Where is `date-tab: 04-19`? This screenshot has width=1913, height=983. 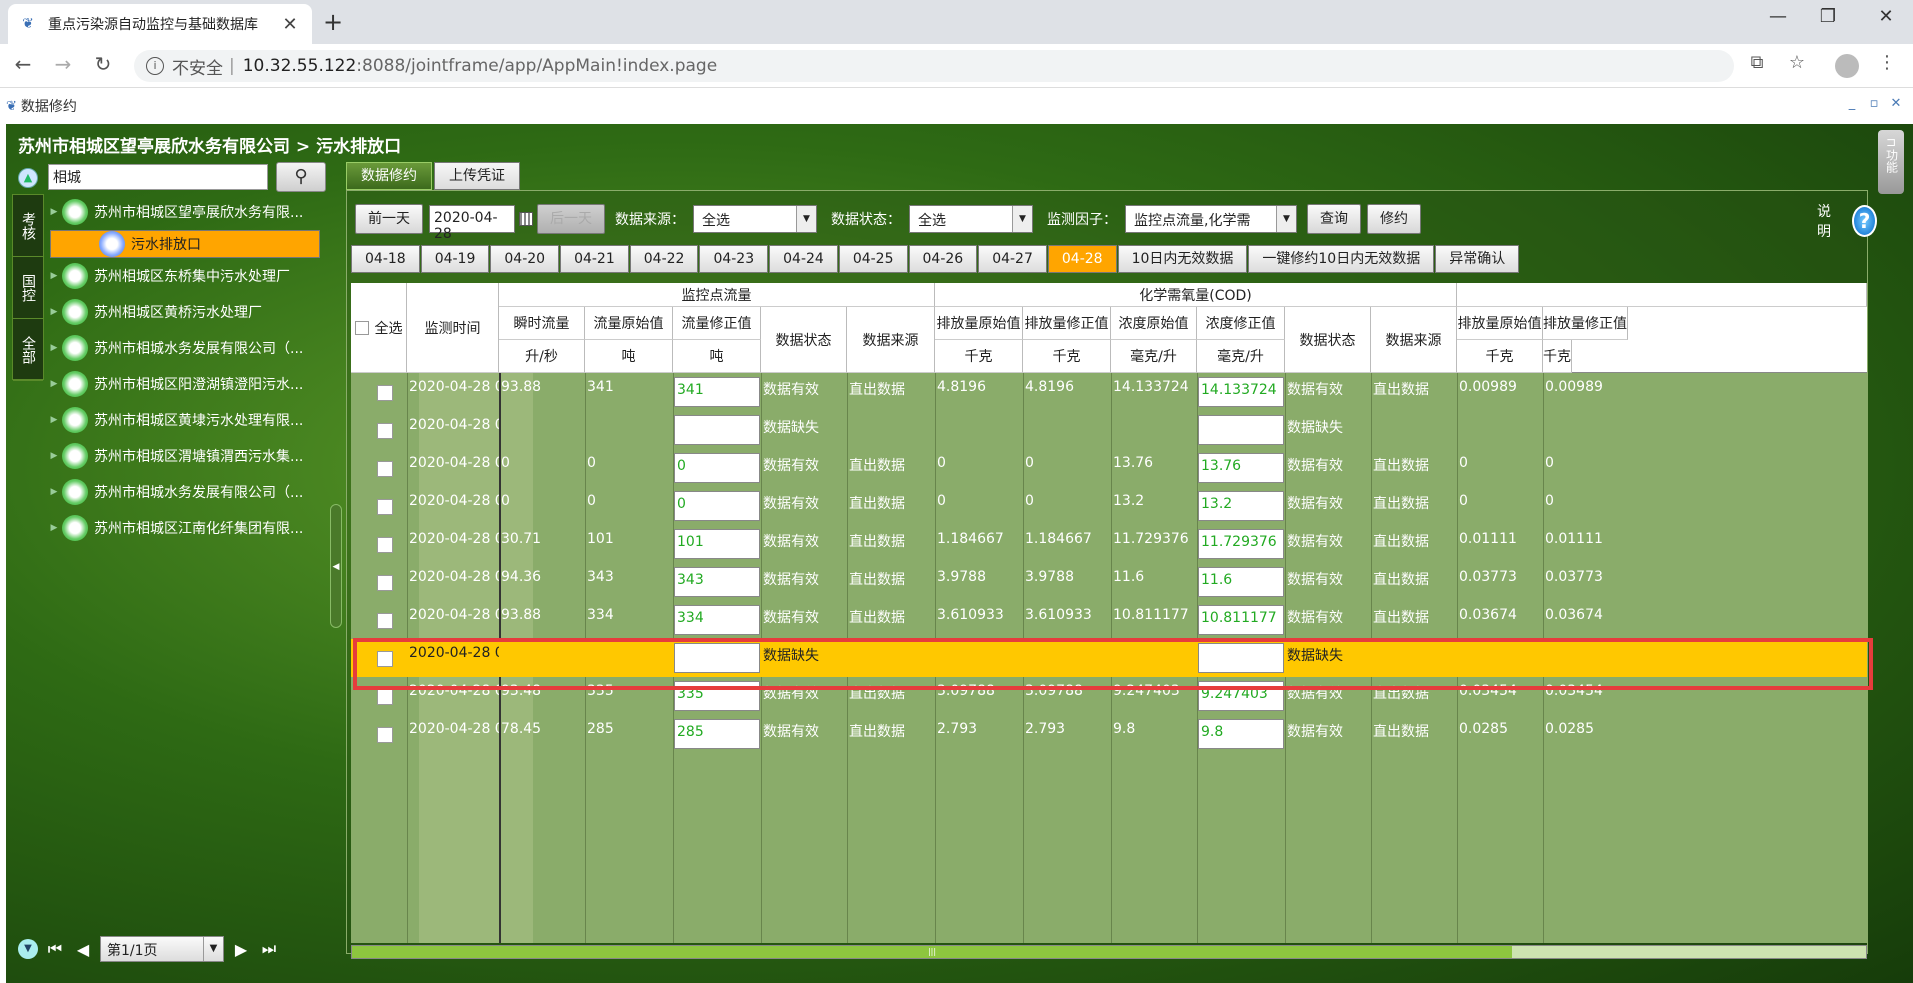 date-tab: 04-19 is located at coordinates (455, 259).